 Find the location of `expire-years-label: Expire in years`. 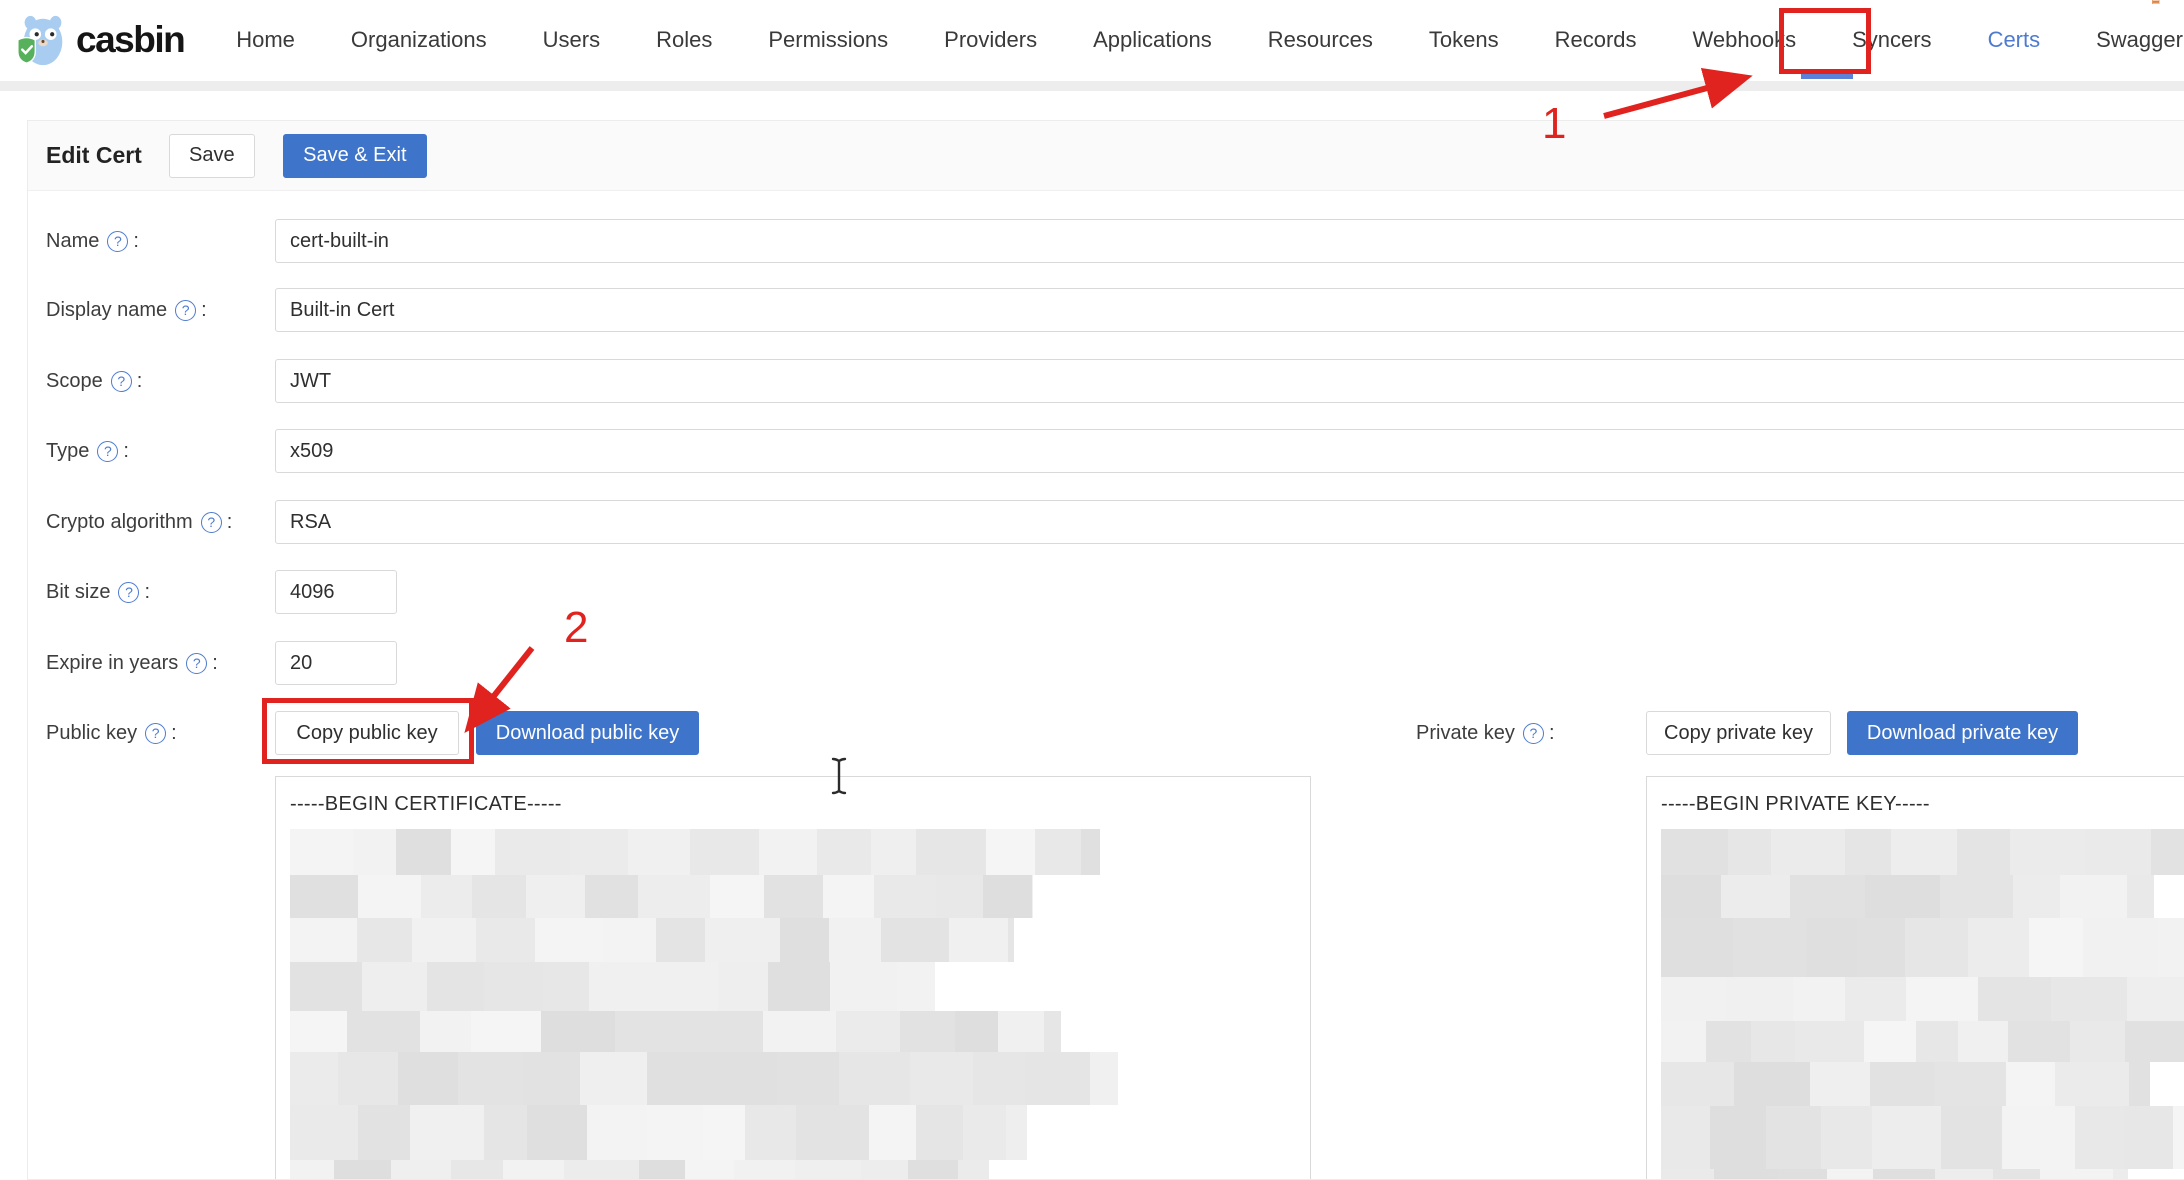

expire-years-label: Expire in years is located at coordinates (112, 662).